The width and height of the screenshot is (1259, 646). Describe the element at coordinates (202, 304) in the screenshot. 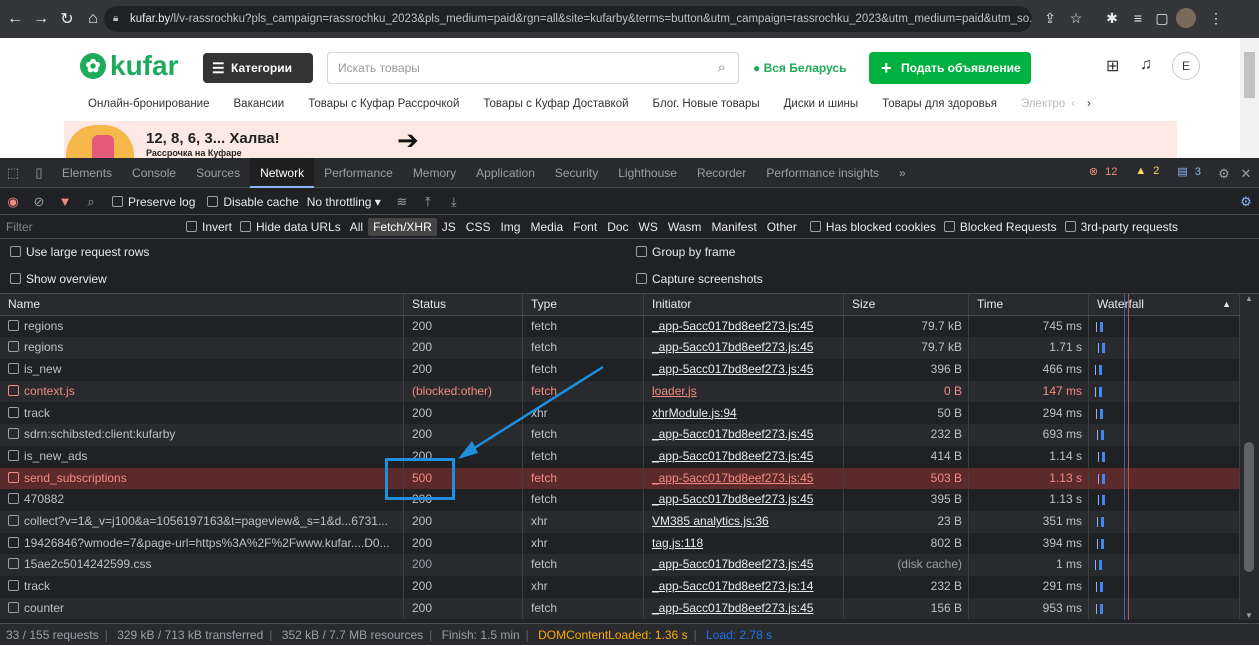

I see `column-header-name: Name` at that location.